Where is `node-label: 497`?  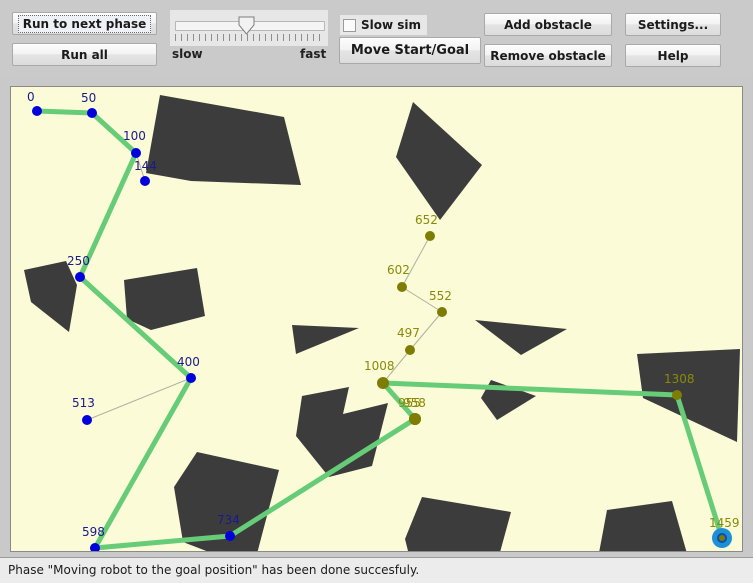 node-label: 497 is located at coordinates (408, 333).